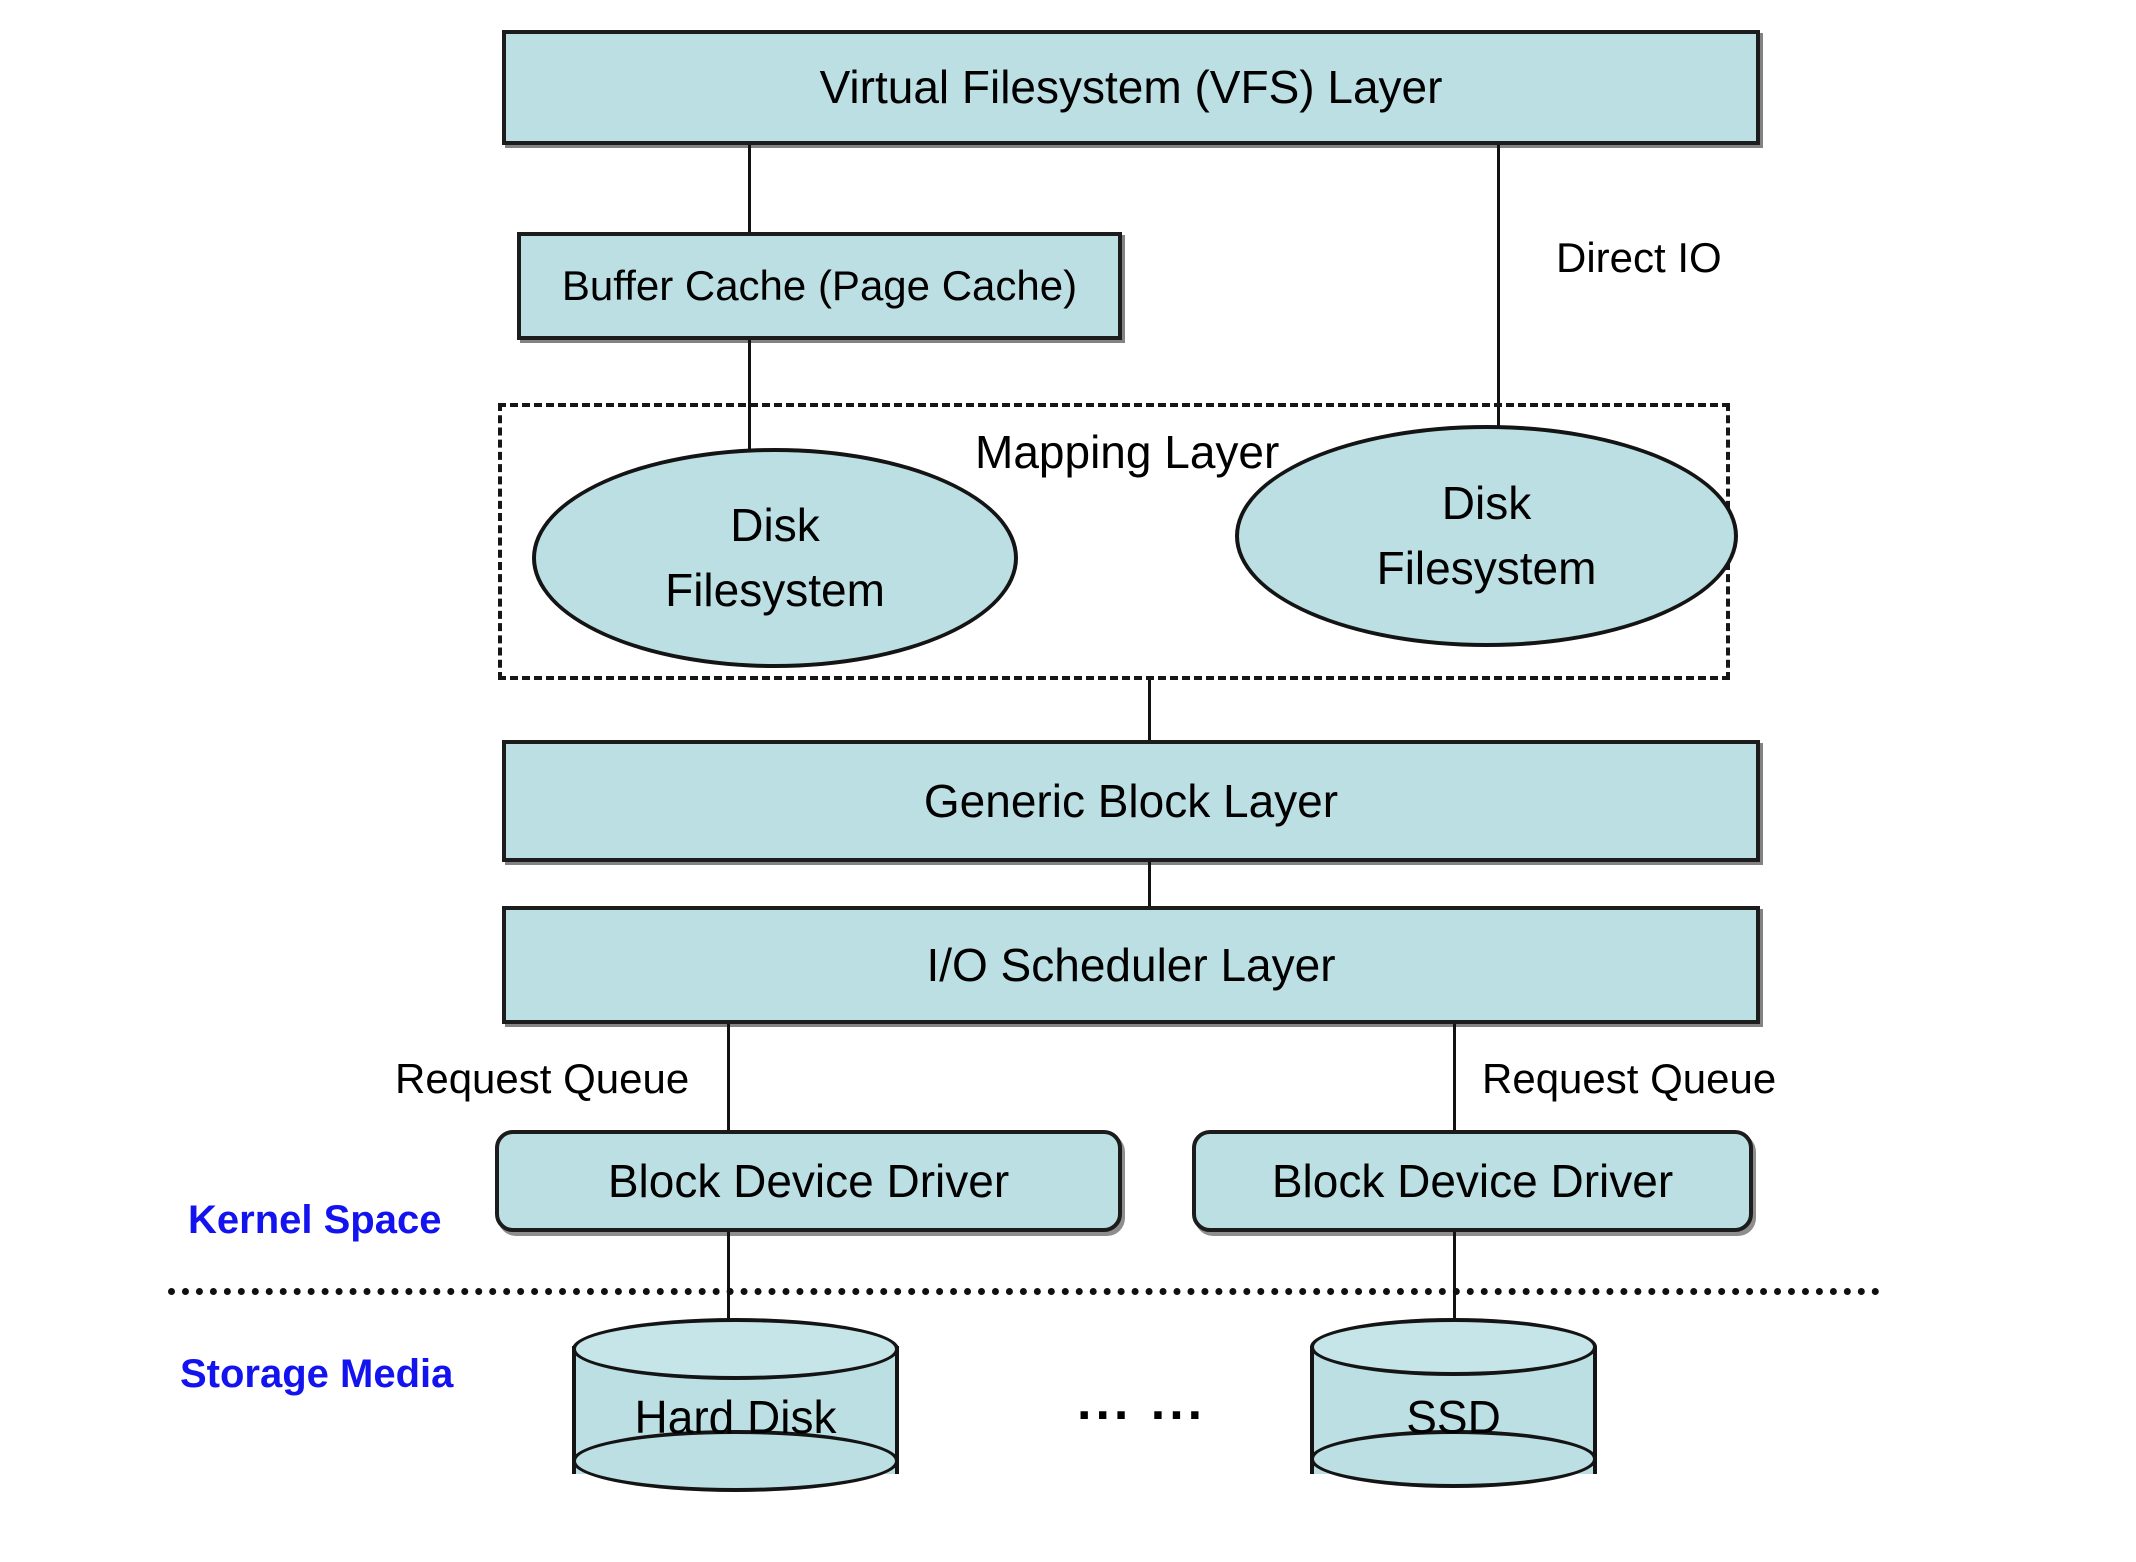 The image size is (2136, 1562). I want to click on node-mapping-layer-label: Mapping Layer, so click(1127, 452).